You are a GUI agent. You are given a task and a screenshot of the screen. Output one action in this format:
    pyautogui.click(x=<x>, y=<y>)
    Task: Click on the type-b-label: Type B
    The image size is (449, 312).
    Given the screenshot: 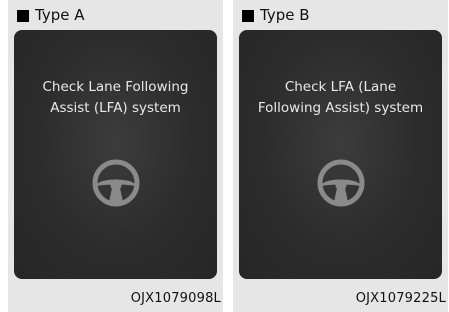 What is the action you would take?
    pyautogui.click(x=285, y=15)
    